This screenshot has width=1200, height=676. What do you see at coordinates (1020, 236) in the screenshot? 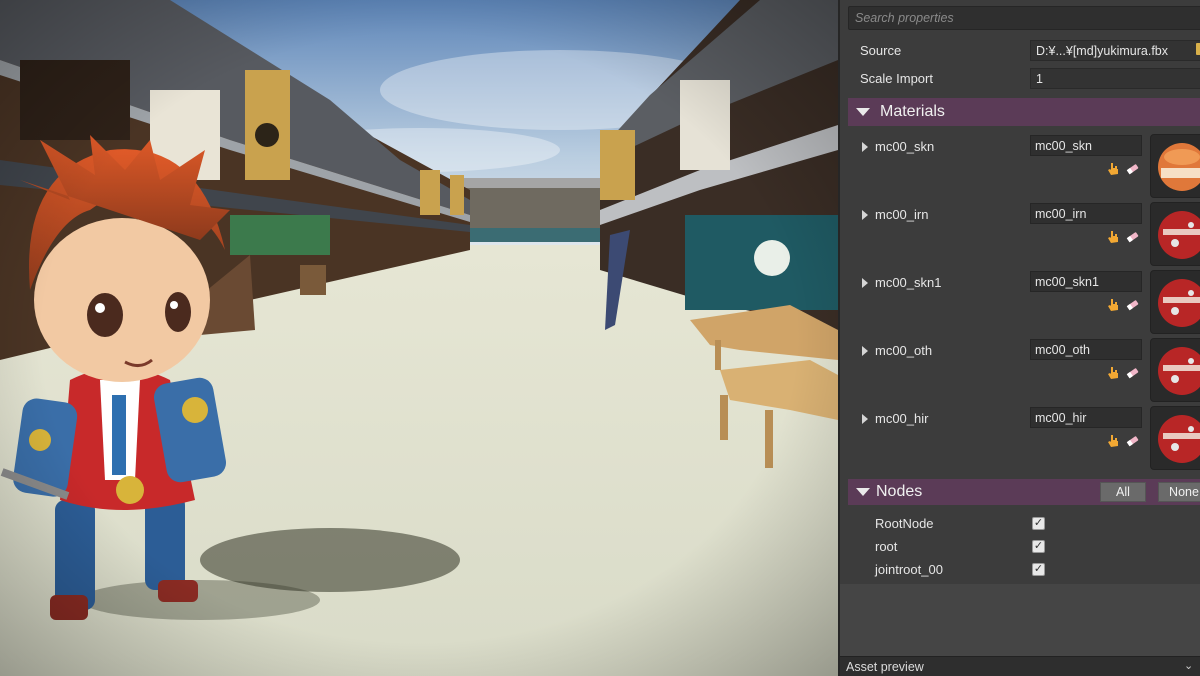
I see `material-row: mc00_irn mc00_irn` at bounding box center [1020, 236].